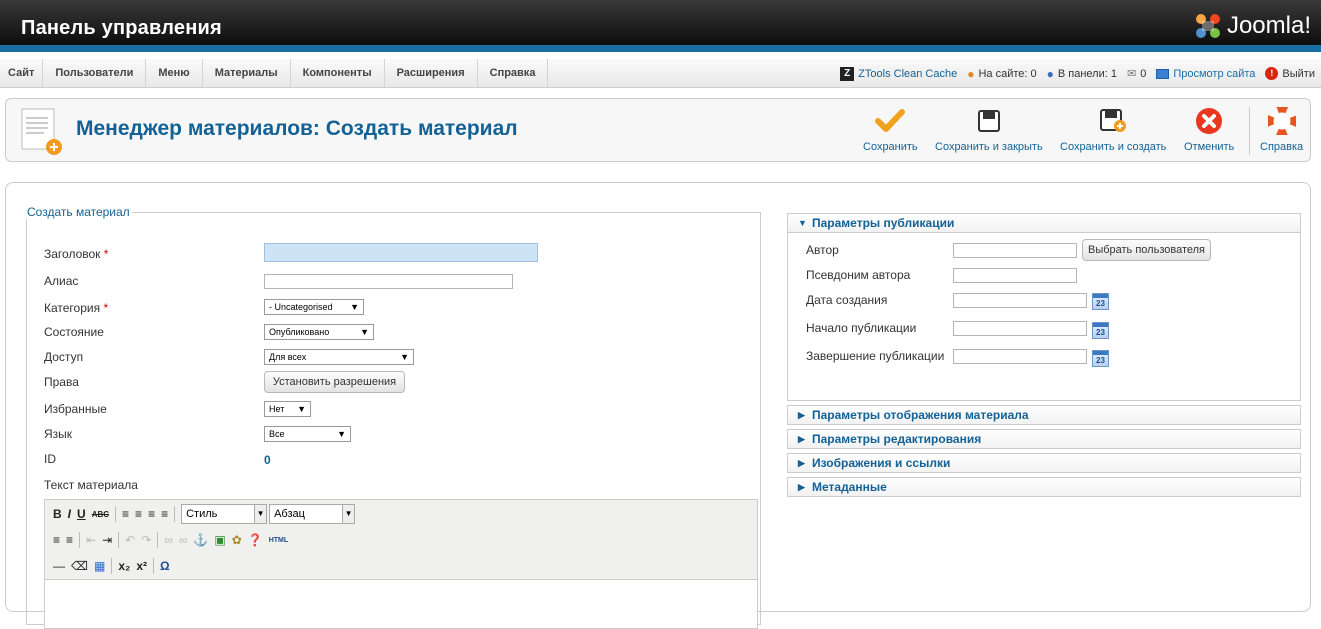 The width and height of the screenshot is (1321, 629). I want to click on format-value: Абзац, so click(289, 514).